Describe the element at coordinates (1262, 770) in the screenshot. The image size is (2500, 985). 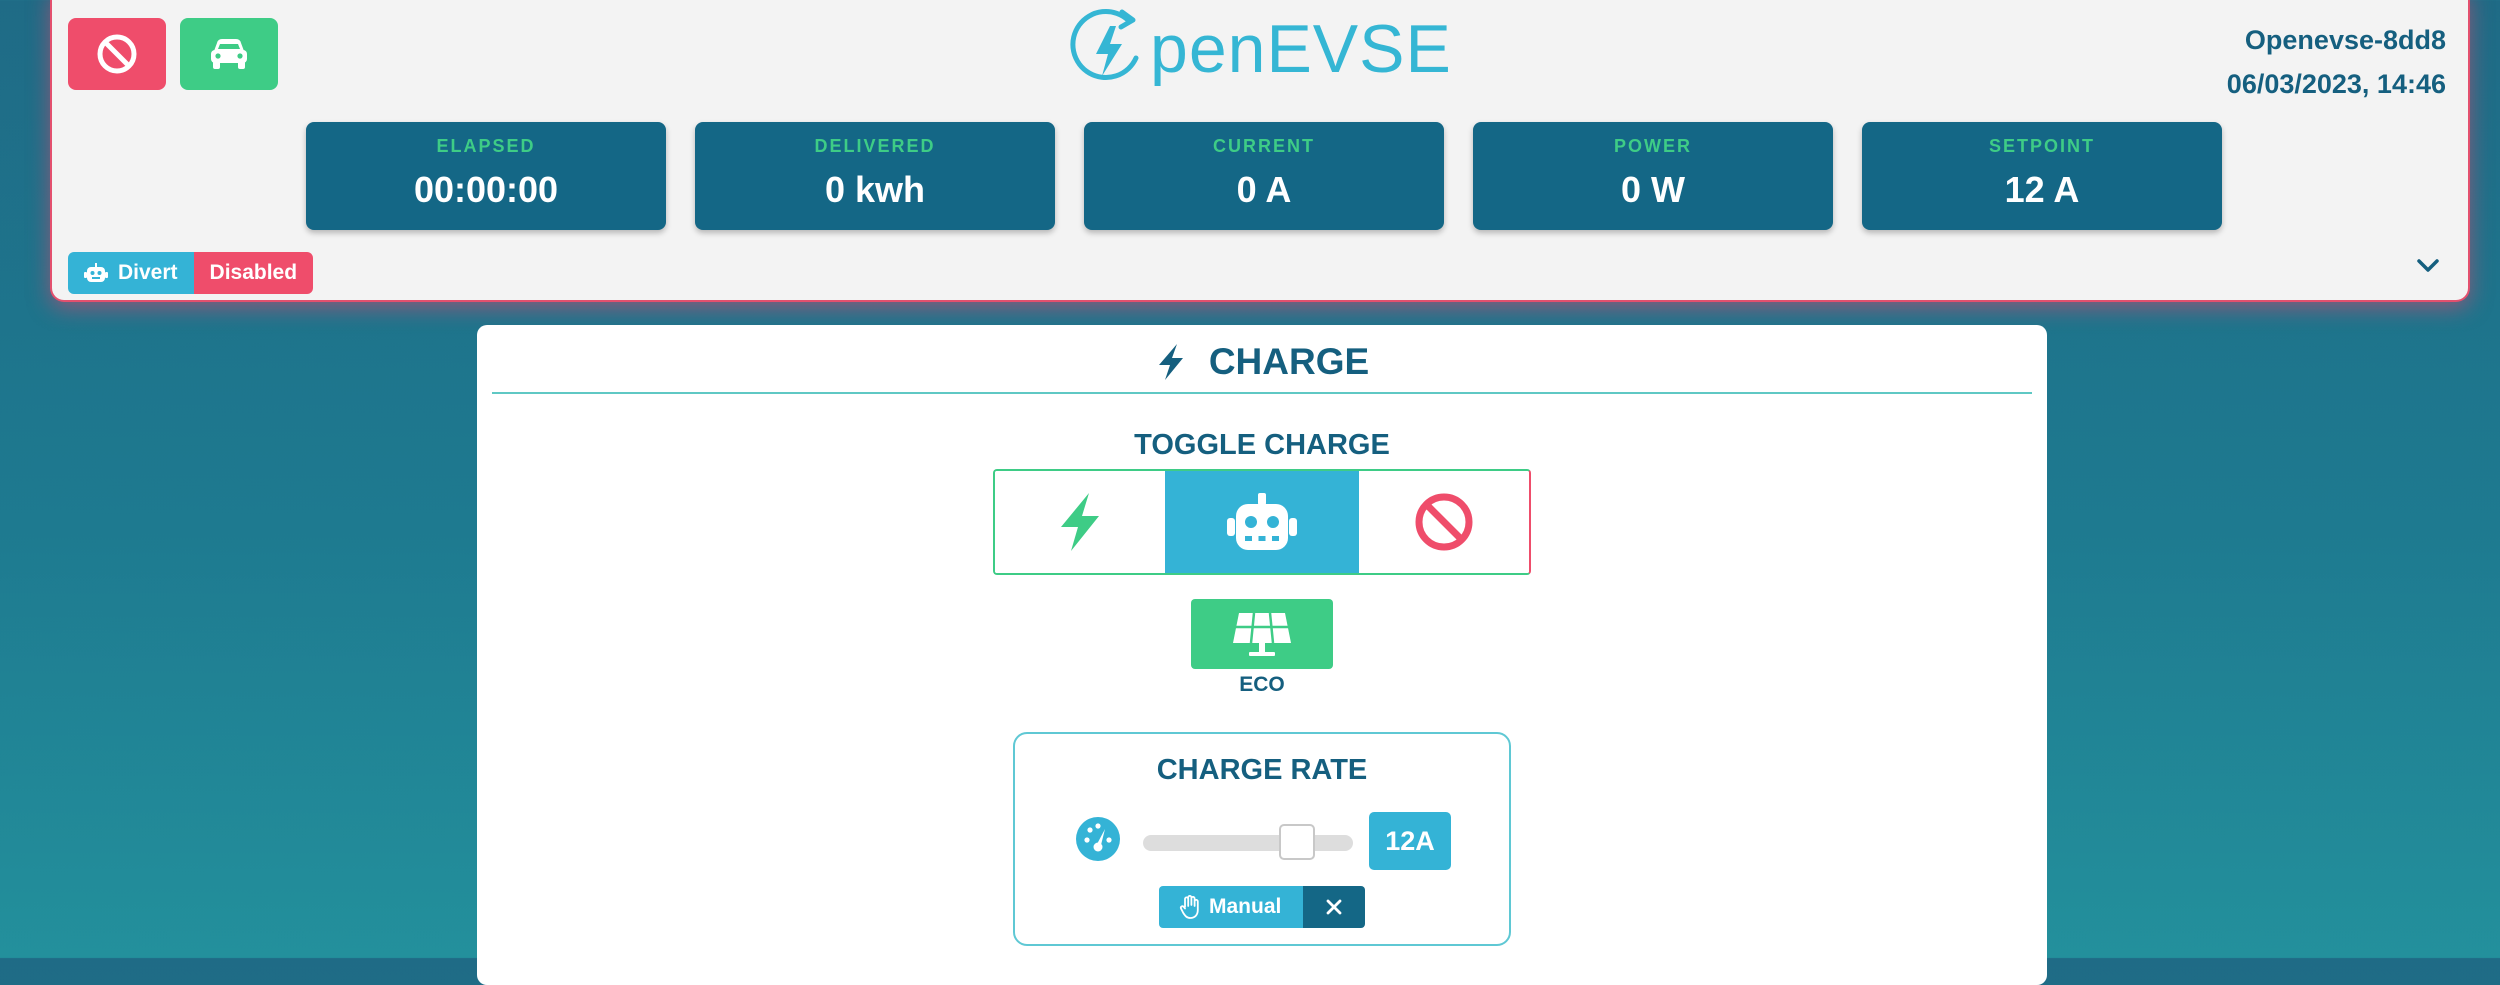
I see `charge-rate-title: CHARGE RATE` at that location.